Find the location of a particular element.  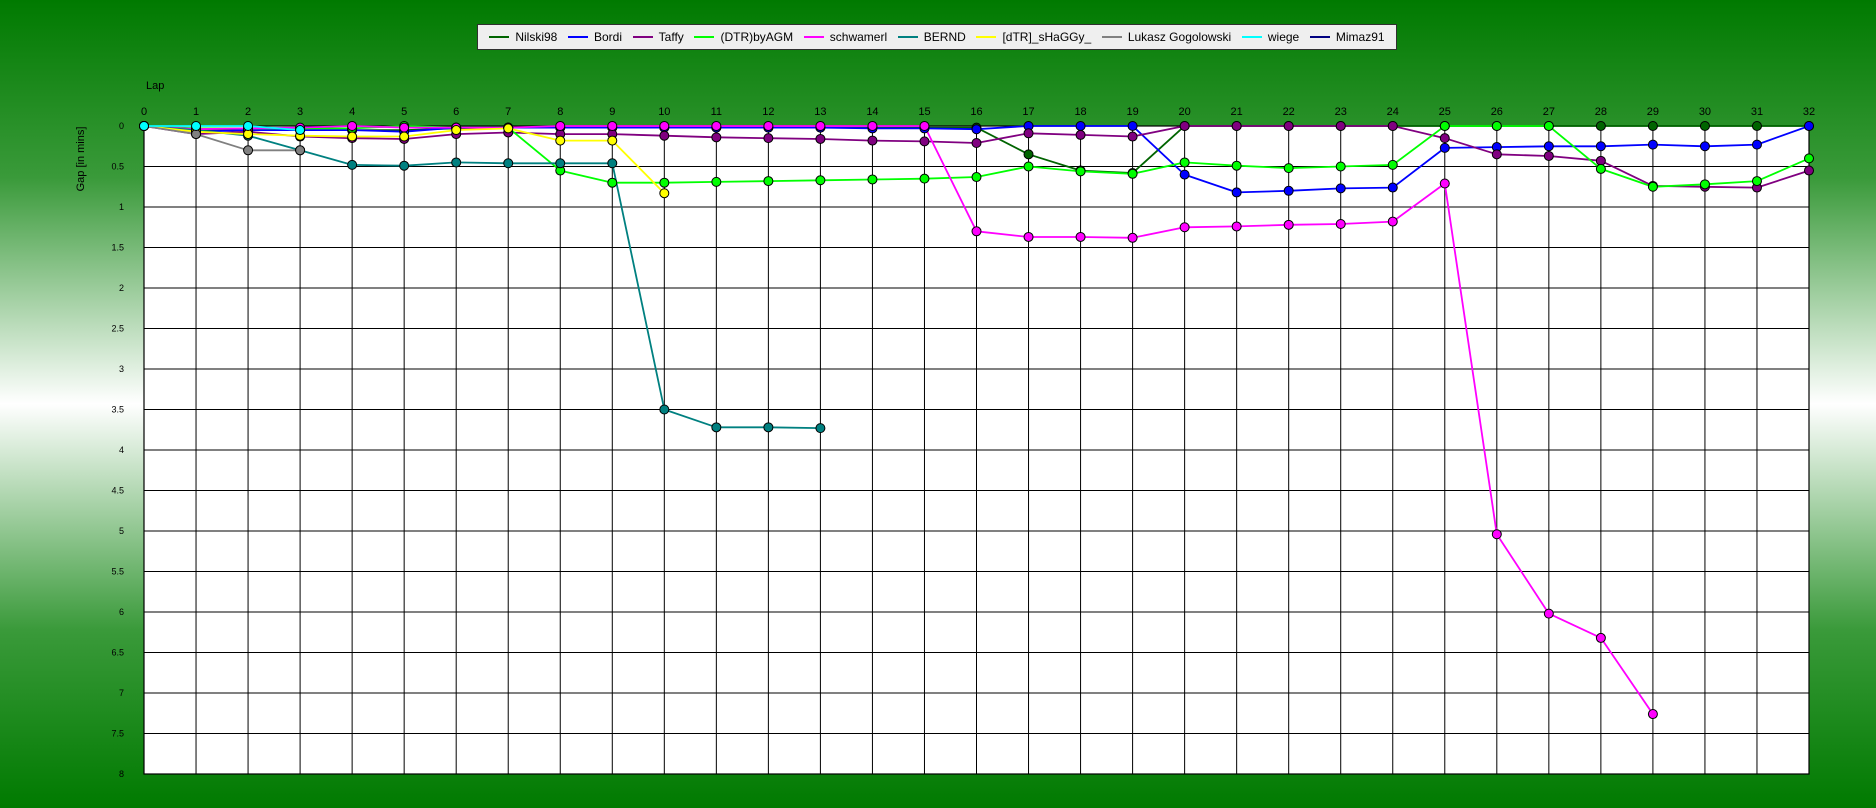

y-tick-label: 4 is located at coordinates (121, 450).